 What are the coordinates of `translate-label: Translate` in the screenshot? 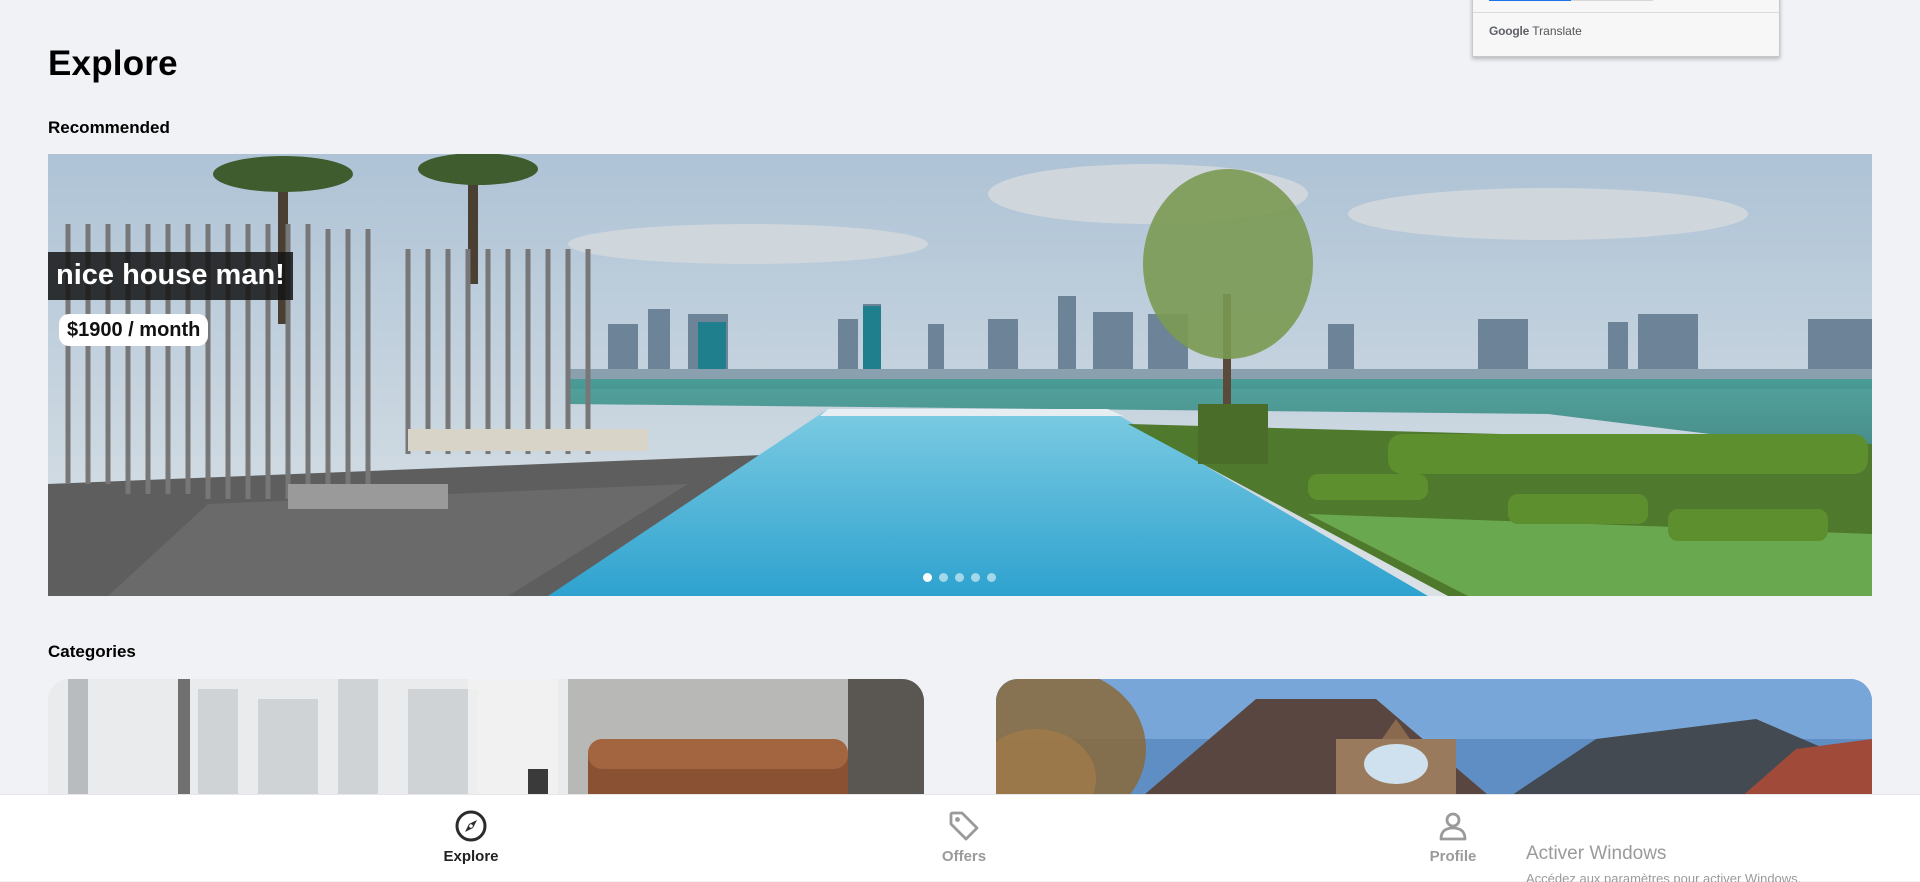 It's located at (1557, 31).